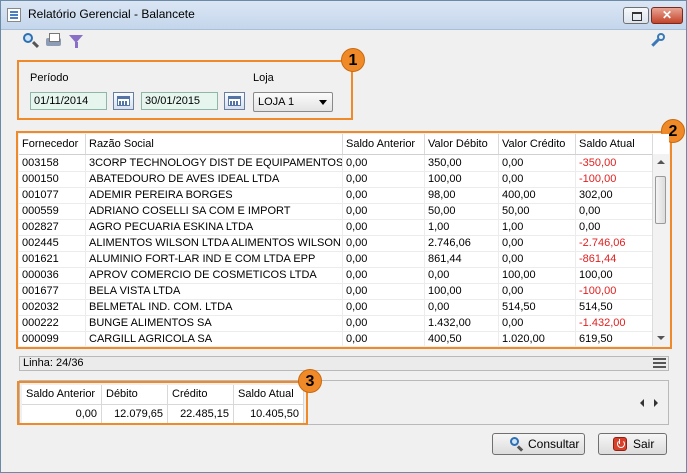 The image size is (687, 473). Describe the element at coordinates (52, 338) in the screenshot. I see `cell-fornecedor: 000099` at that location.